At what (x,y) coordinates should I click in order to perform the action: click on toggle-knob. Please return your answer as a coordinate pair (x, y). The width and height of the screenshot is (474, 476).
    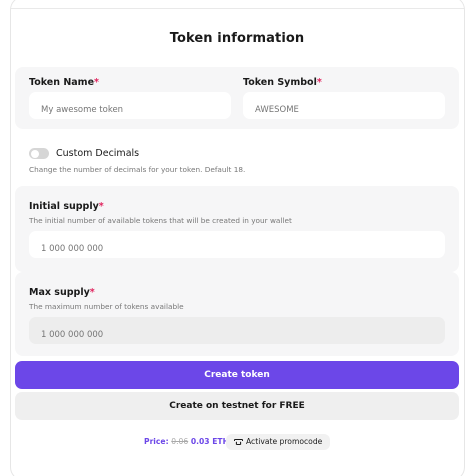
    Looking at the image, I should click on (34, 153).